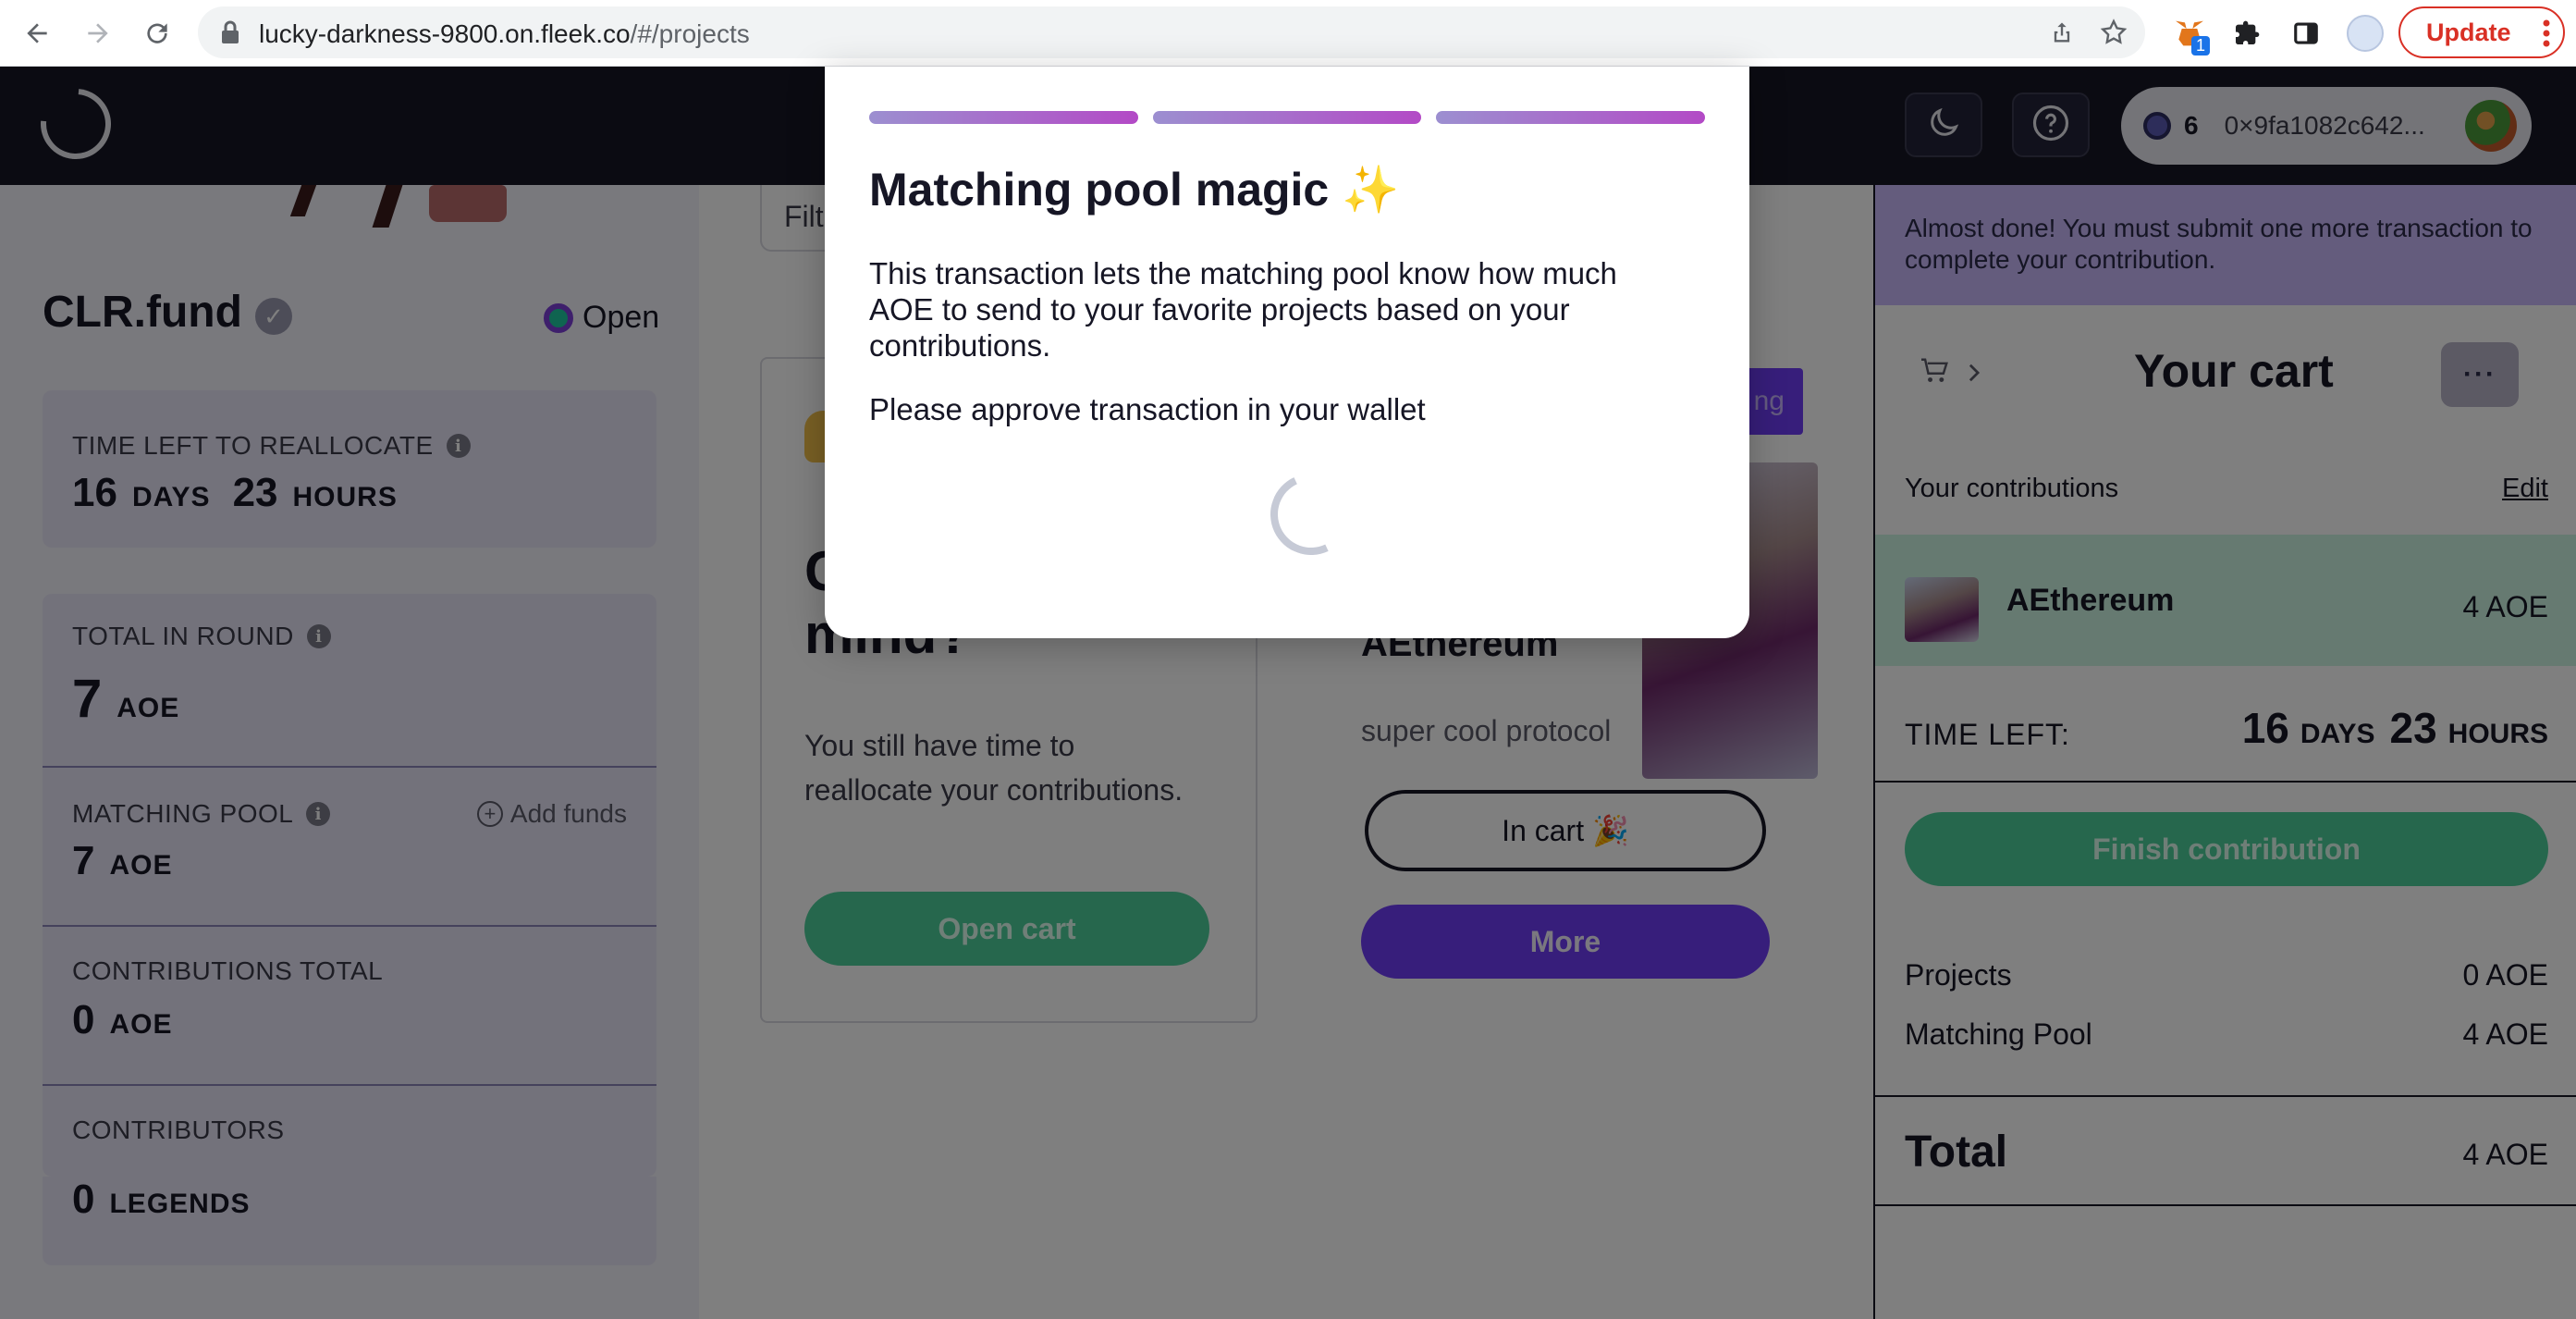 The height and width of the screenshot is (1319, 2576). Describe the element at coordinates (2547, 36) in the screenshot. I see `kebab-menu-icon` at that location.